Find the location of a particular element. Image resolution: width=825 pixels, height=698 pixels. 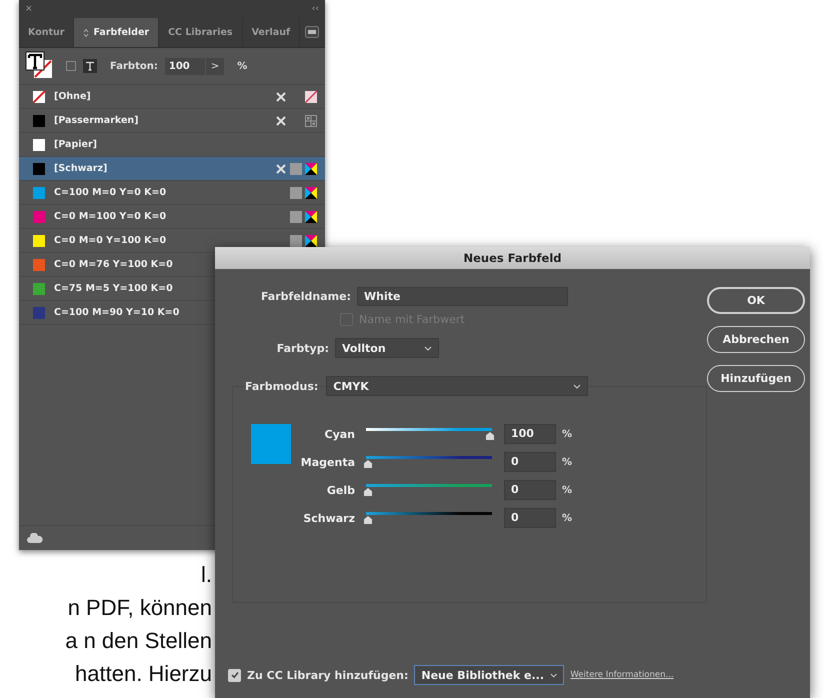

none-mode-icon is located at coordinates (311, 96).